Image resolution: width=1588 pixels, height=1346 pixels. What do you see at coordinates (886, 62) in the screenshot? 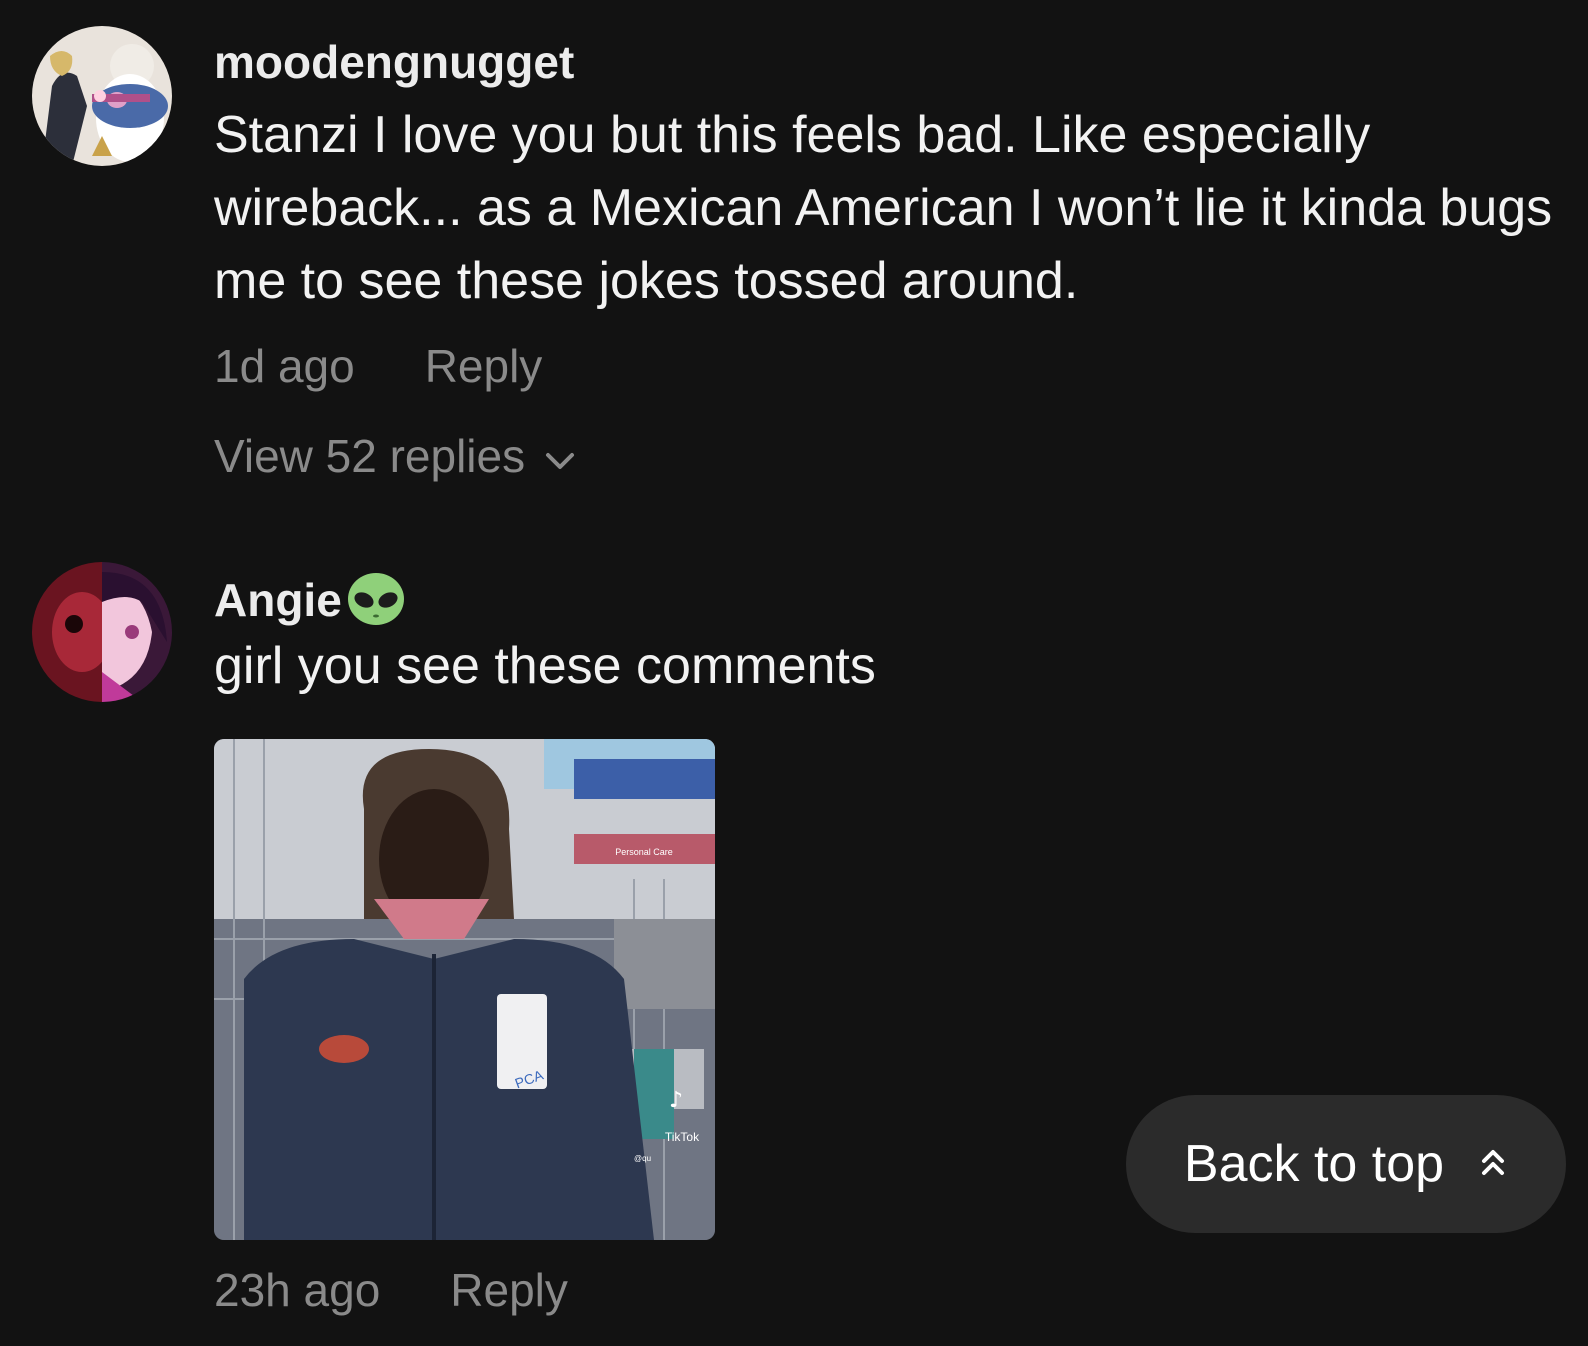
I see `comment-username: moodengnugget` at bounding box center [886, 62].